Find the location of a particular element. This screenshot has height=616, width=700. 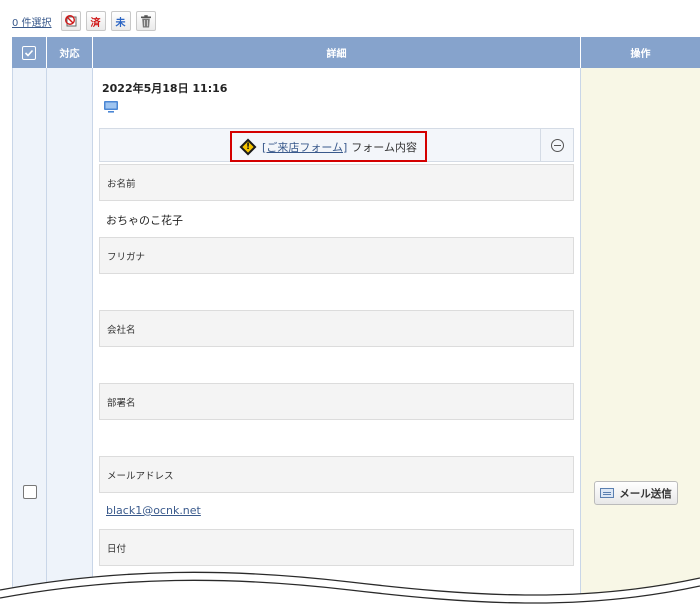

field-label-email: メールアドレス is located at coordinates (336, 474).